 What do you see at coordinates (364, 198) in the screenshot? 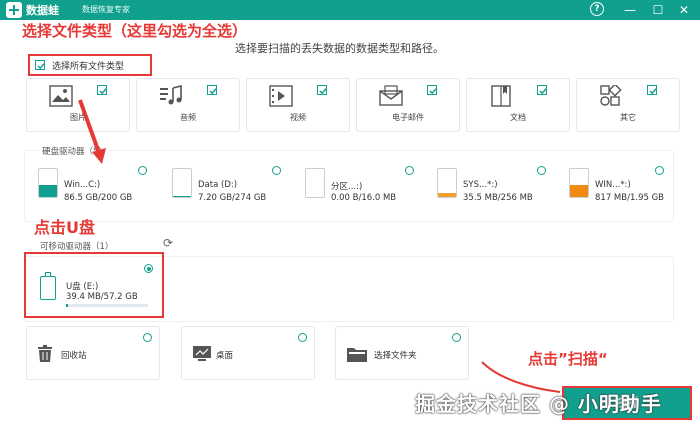
I see `drive-size: 0.00 B/16.0 MB` at bounding box center [364, 198].